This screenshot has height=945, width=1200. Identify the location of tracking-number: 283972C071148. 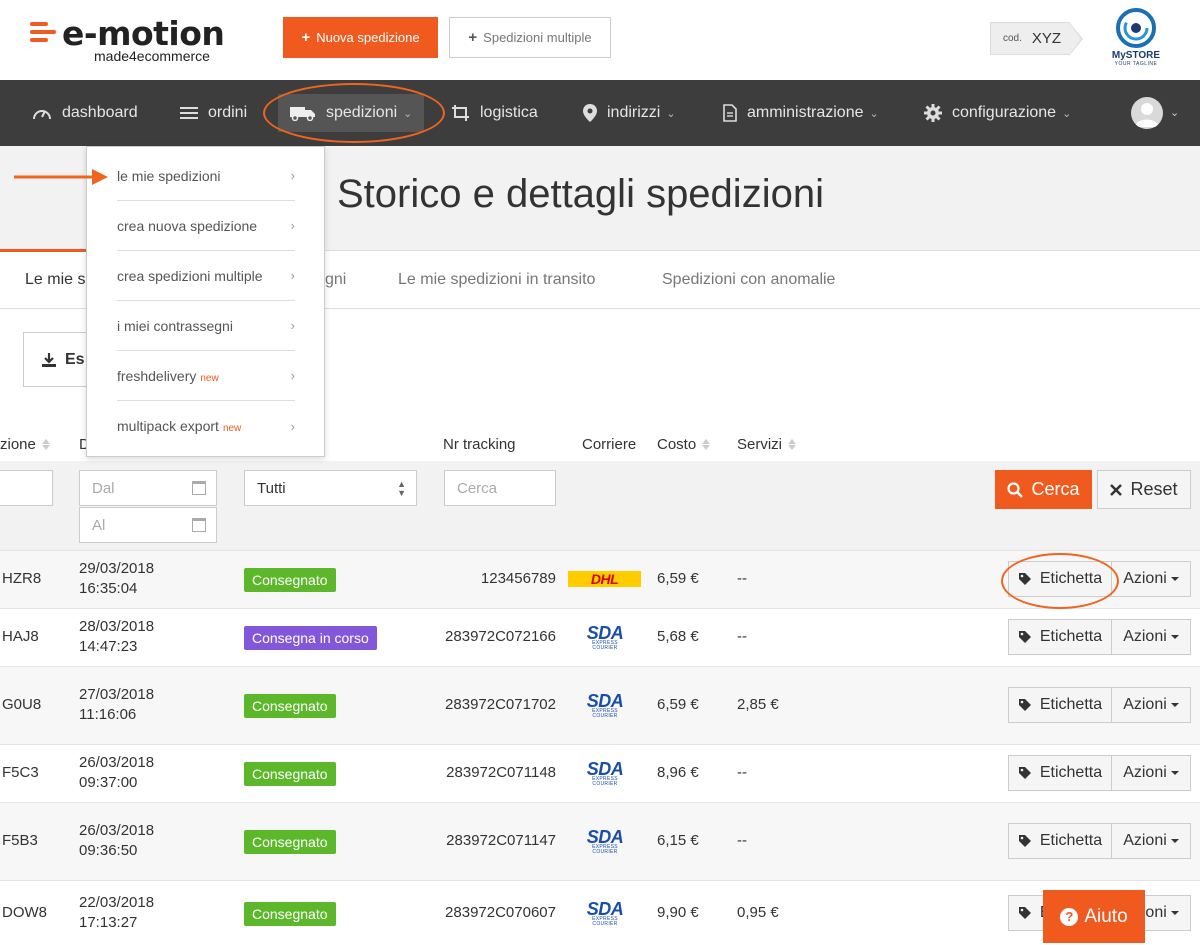
(471, 772).